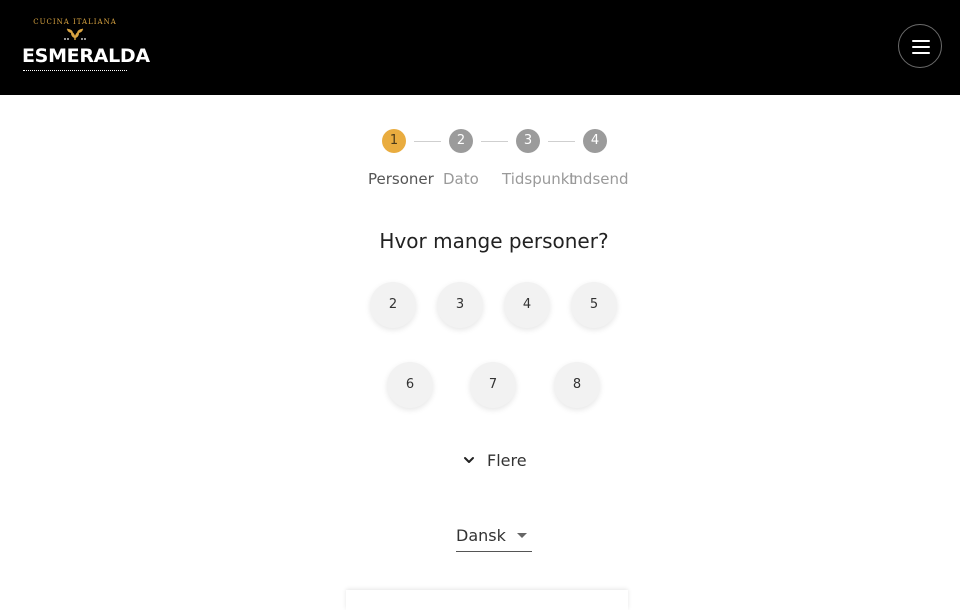 The image size is (960, 610). Describe the element at coordinates (75, 70) in the screenshot. I see `brand-underline` at that location.